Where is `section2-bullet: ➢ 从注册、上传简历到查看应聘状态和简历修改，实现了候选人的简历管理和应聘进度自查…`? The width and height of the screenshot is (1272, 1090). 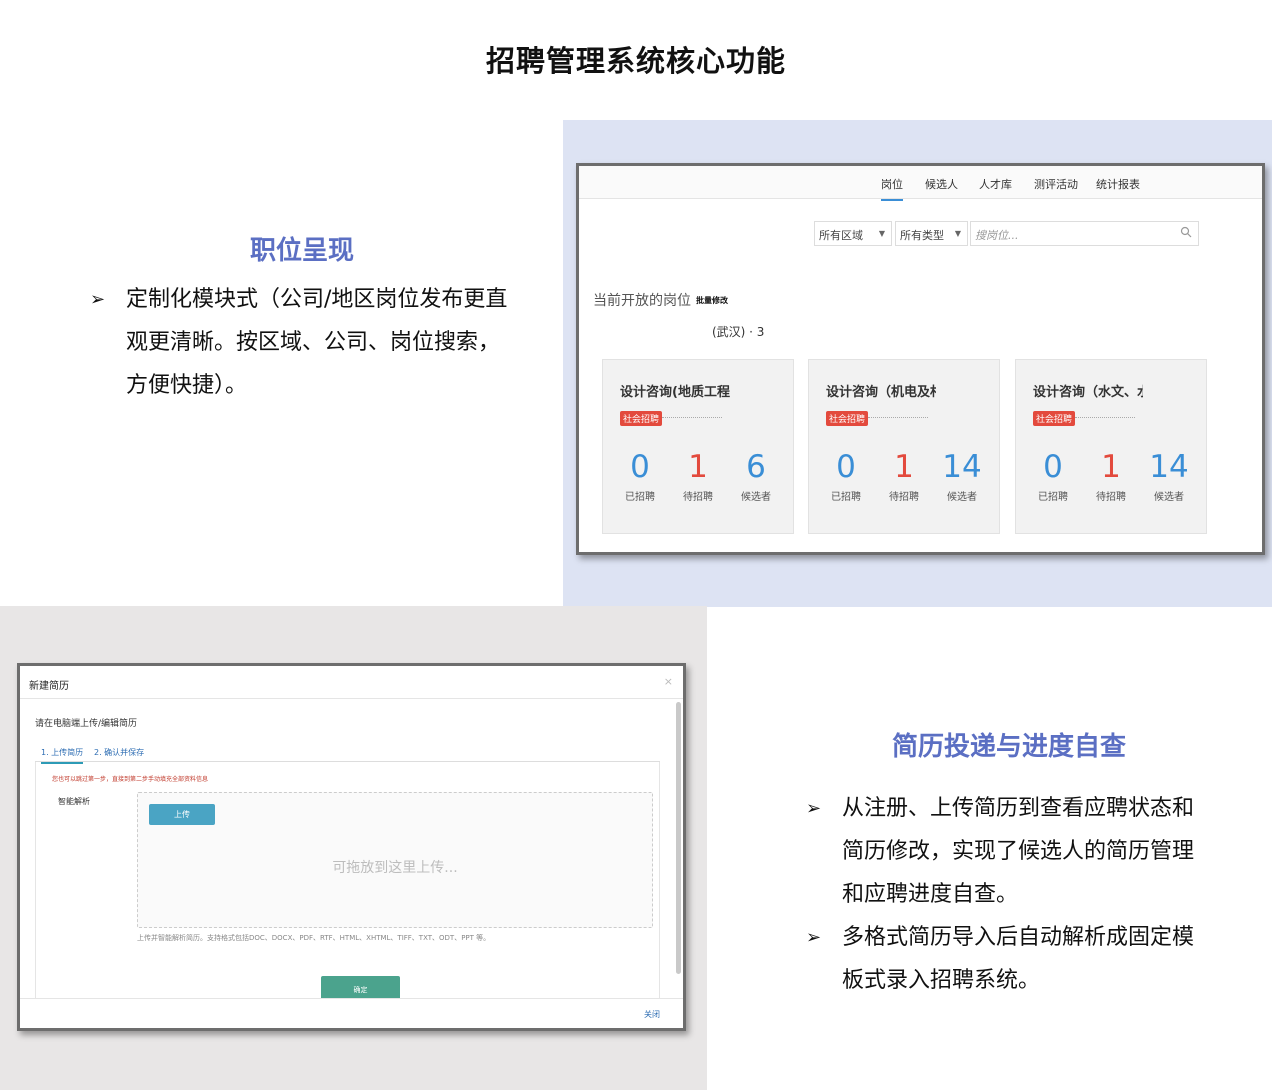
section2-bullet: ➢ 从注册、上传简历到查看应聘状态和简历修改，实现了候选人的简历管理和应聘进度自查… is located at coordinates (1006, 851).